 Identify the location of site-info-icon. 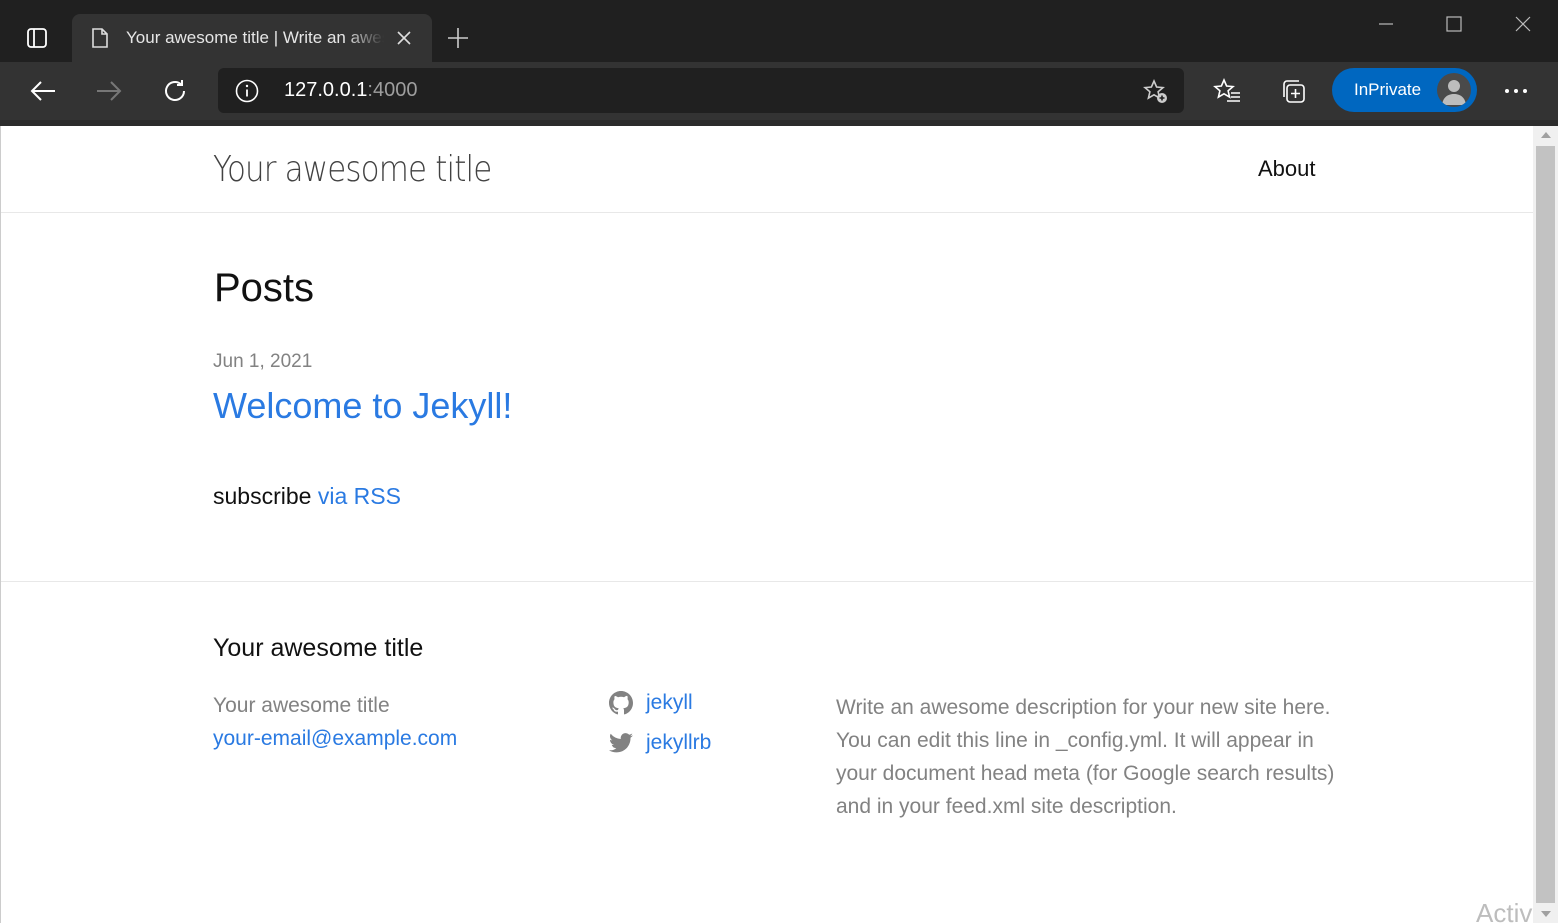
(247, 91).